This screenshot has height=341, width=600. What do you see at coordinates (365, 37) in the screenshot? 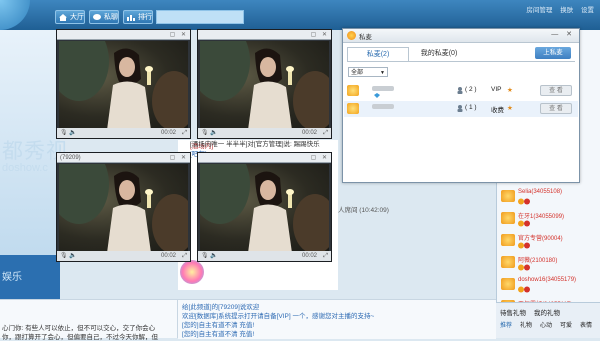
I see `dialog-title: 私麦` at bounding box center [365, 37].